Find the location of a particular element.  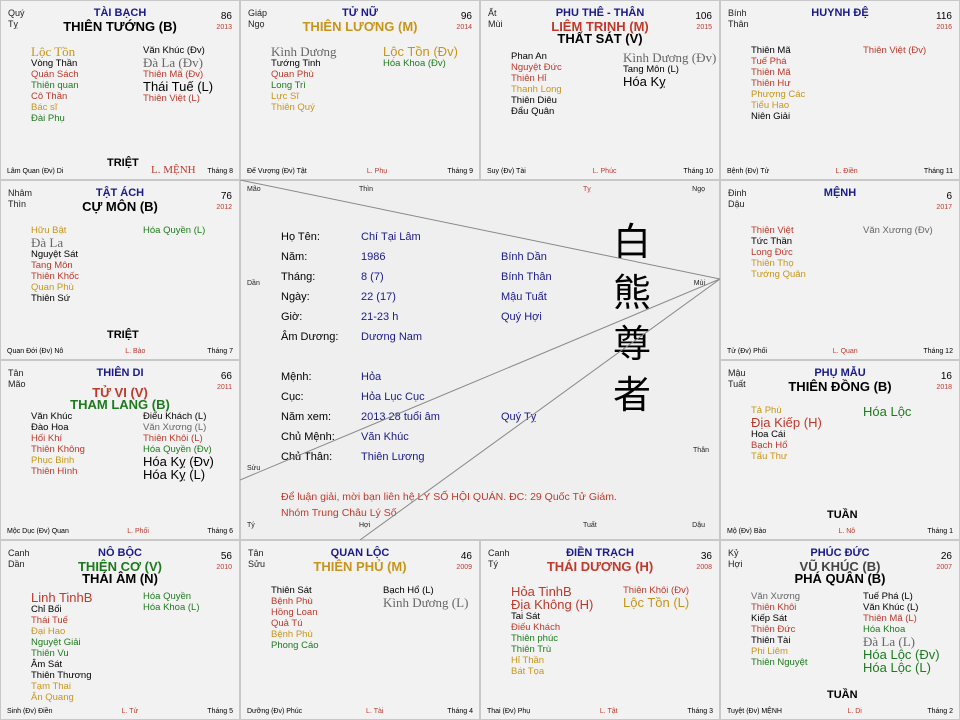

minor-star: Lộc Tồn (Đv) is located at coordinates (420, 51).